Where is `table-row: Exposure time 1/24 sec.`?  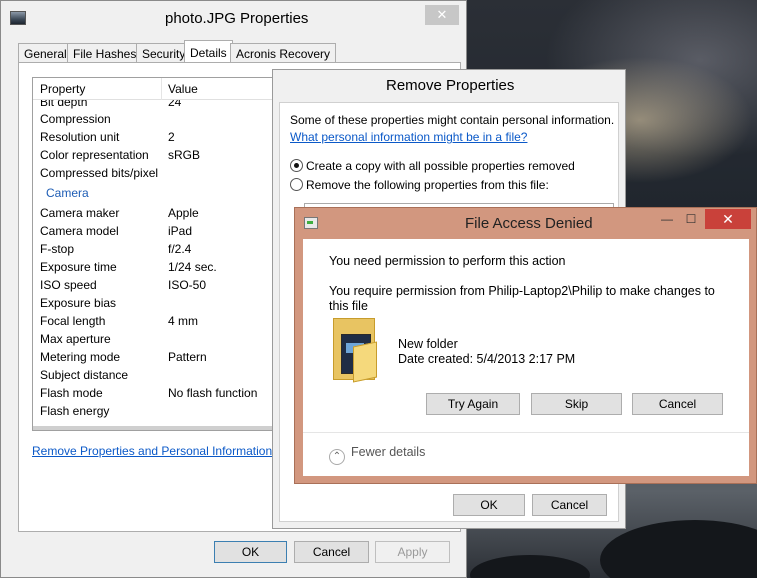
table-row: Exposure time 1/24 sec. is located at coordinates (167, 267).